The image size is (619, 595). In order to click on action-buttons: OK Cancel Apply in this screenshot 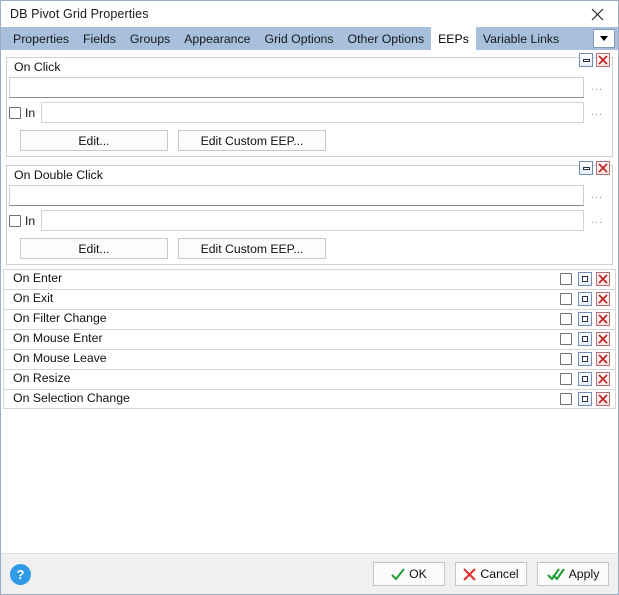, I will do `click(491, 574)`.